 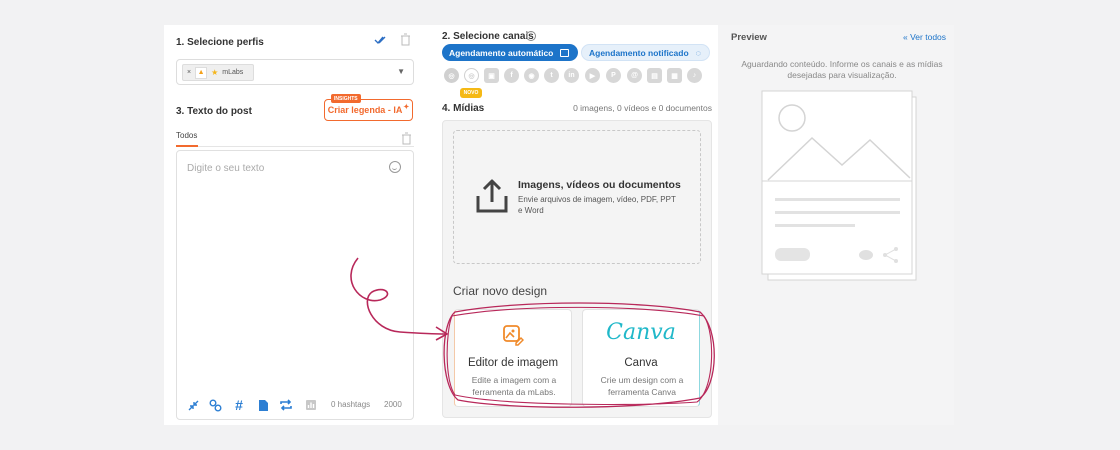 What do you see at coordinates (592, 75) in the screenshot?
I see `youtube-icon: ▶` at bounding box center [592, 75].